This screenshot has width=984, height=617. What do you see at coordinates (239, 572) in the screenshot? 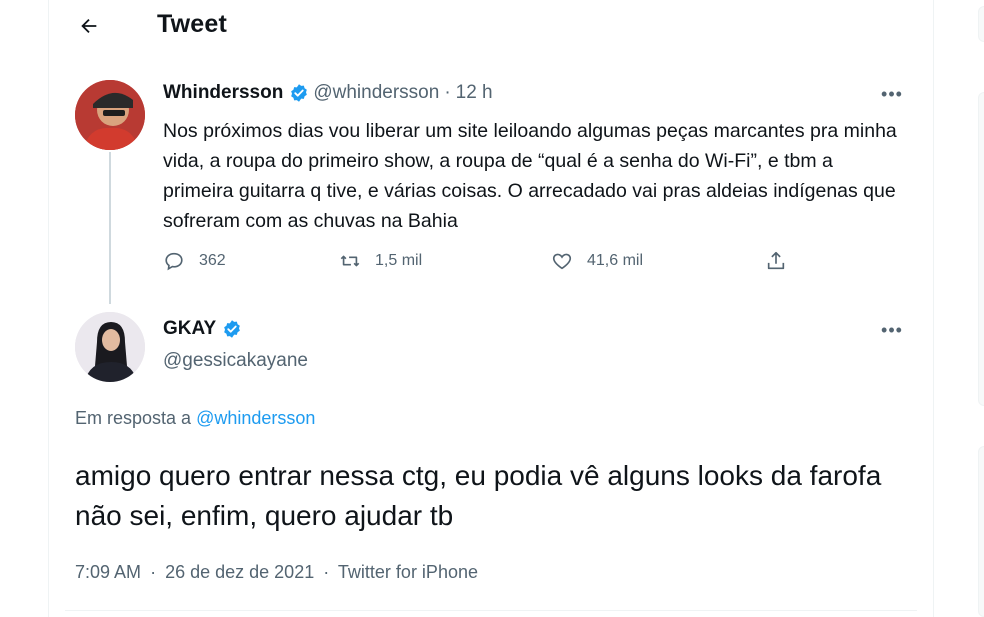
I see `meta-date: 26 de dez de 2021` at bounding box center [239, 572].